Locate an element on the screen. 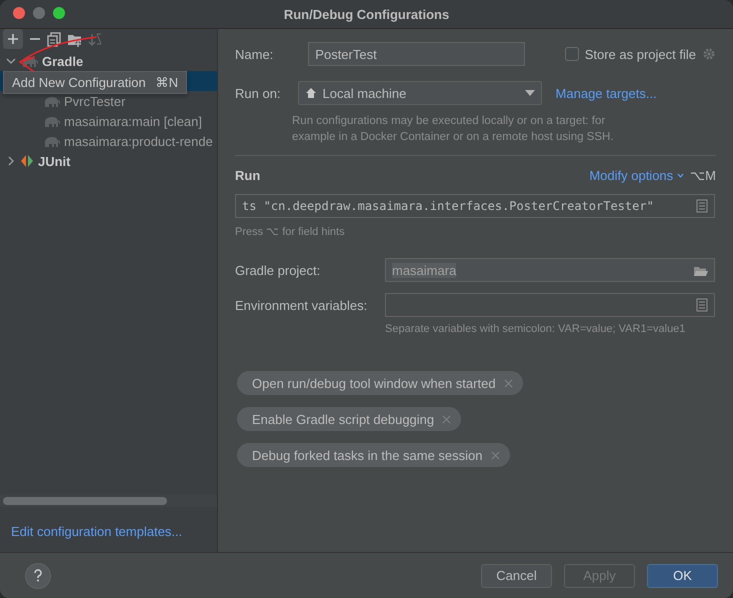 Image resolution: width=733 pixels, height=598 pixels. checkbox-label: Store as project file is located at coordinates (640, 54).